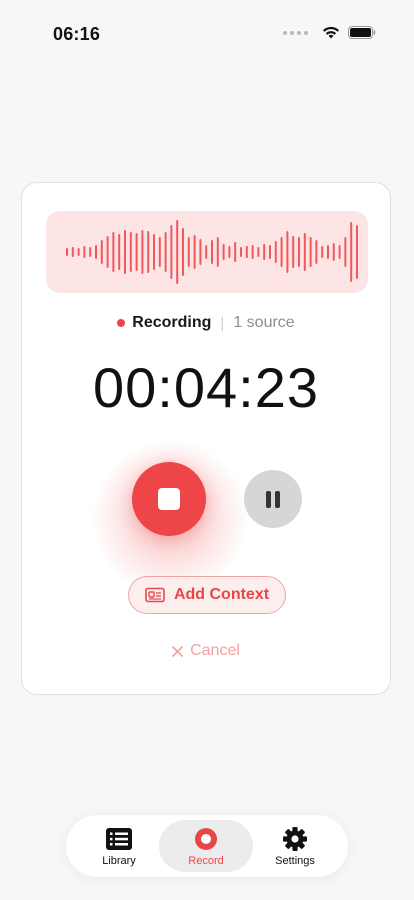  I want to click on library-icon, so click(119, 839).